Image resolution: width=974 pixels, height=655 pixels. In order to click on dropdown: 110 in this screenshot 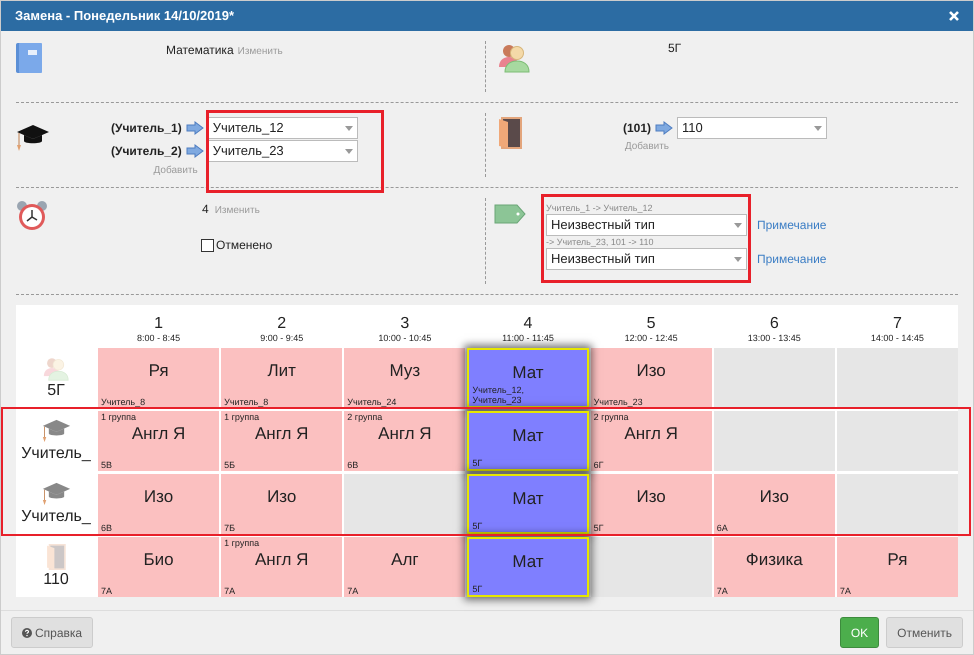, I will do `click(752, 128)`.